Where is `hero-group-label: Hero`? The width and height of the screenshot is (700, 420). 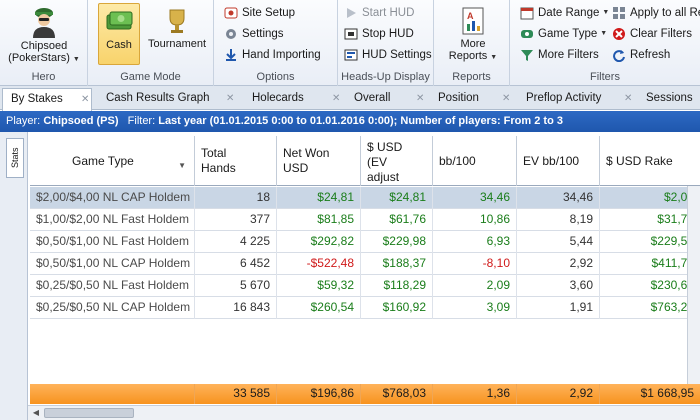 hero-group-label: Hero is located at coordinates (43, 77).